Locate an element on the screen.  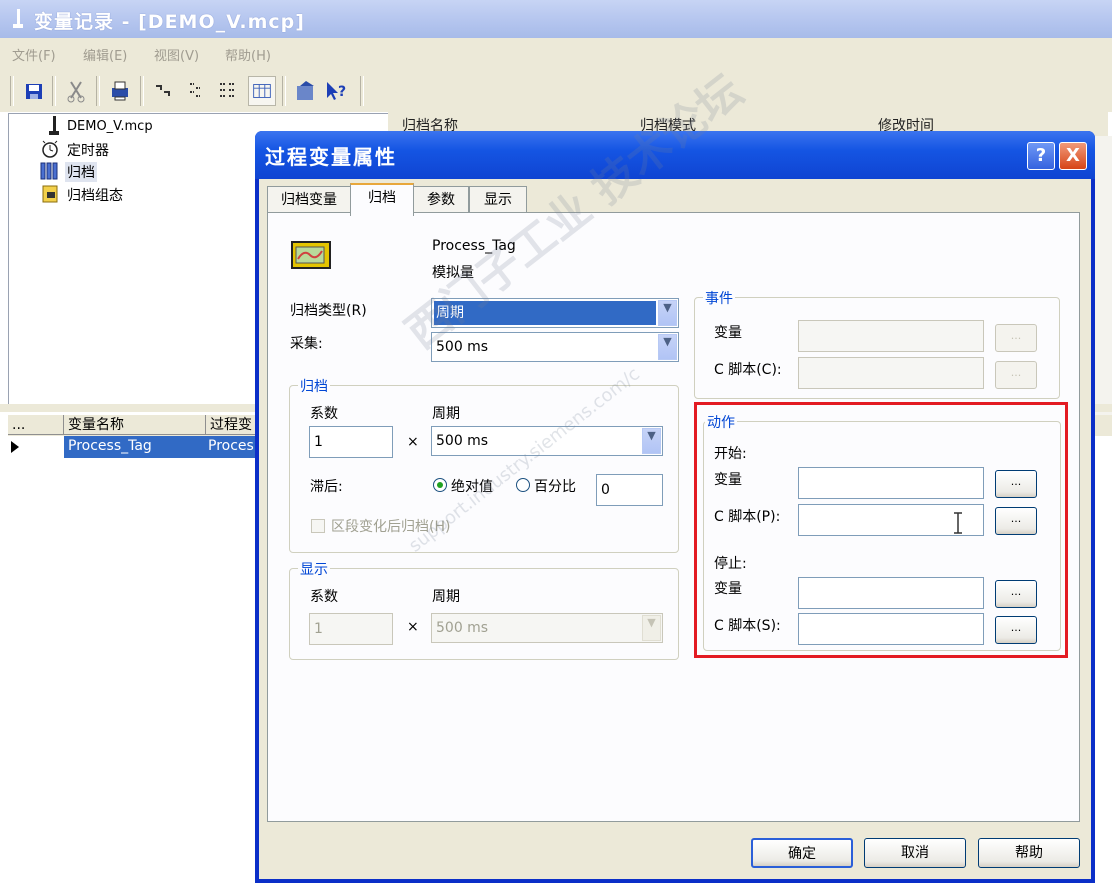
dialog-title: 过程变量属性 is located at coordinates (331, 157).